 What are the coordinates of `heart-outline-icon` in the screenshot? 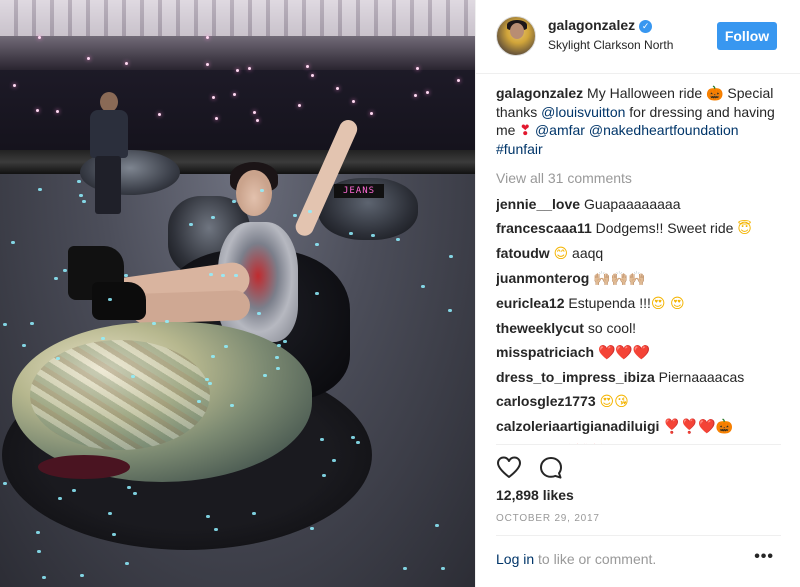 It's located at (509, 468).